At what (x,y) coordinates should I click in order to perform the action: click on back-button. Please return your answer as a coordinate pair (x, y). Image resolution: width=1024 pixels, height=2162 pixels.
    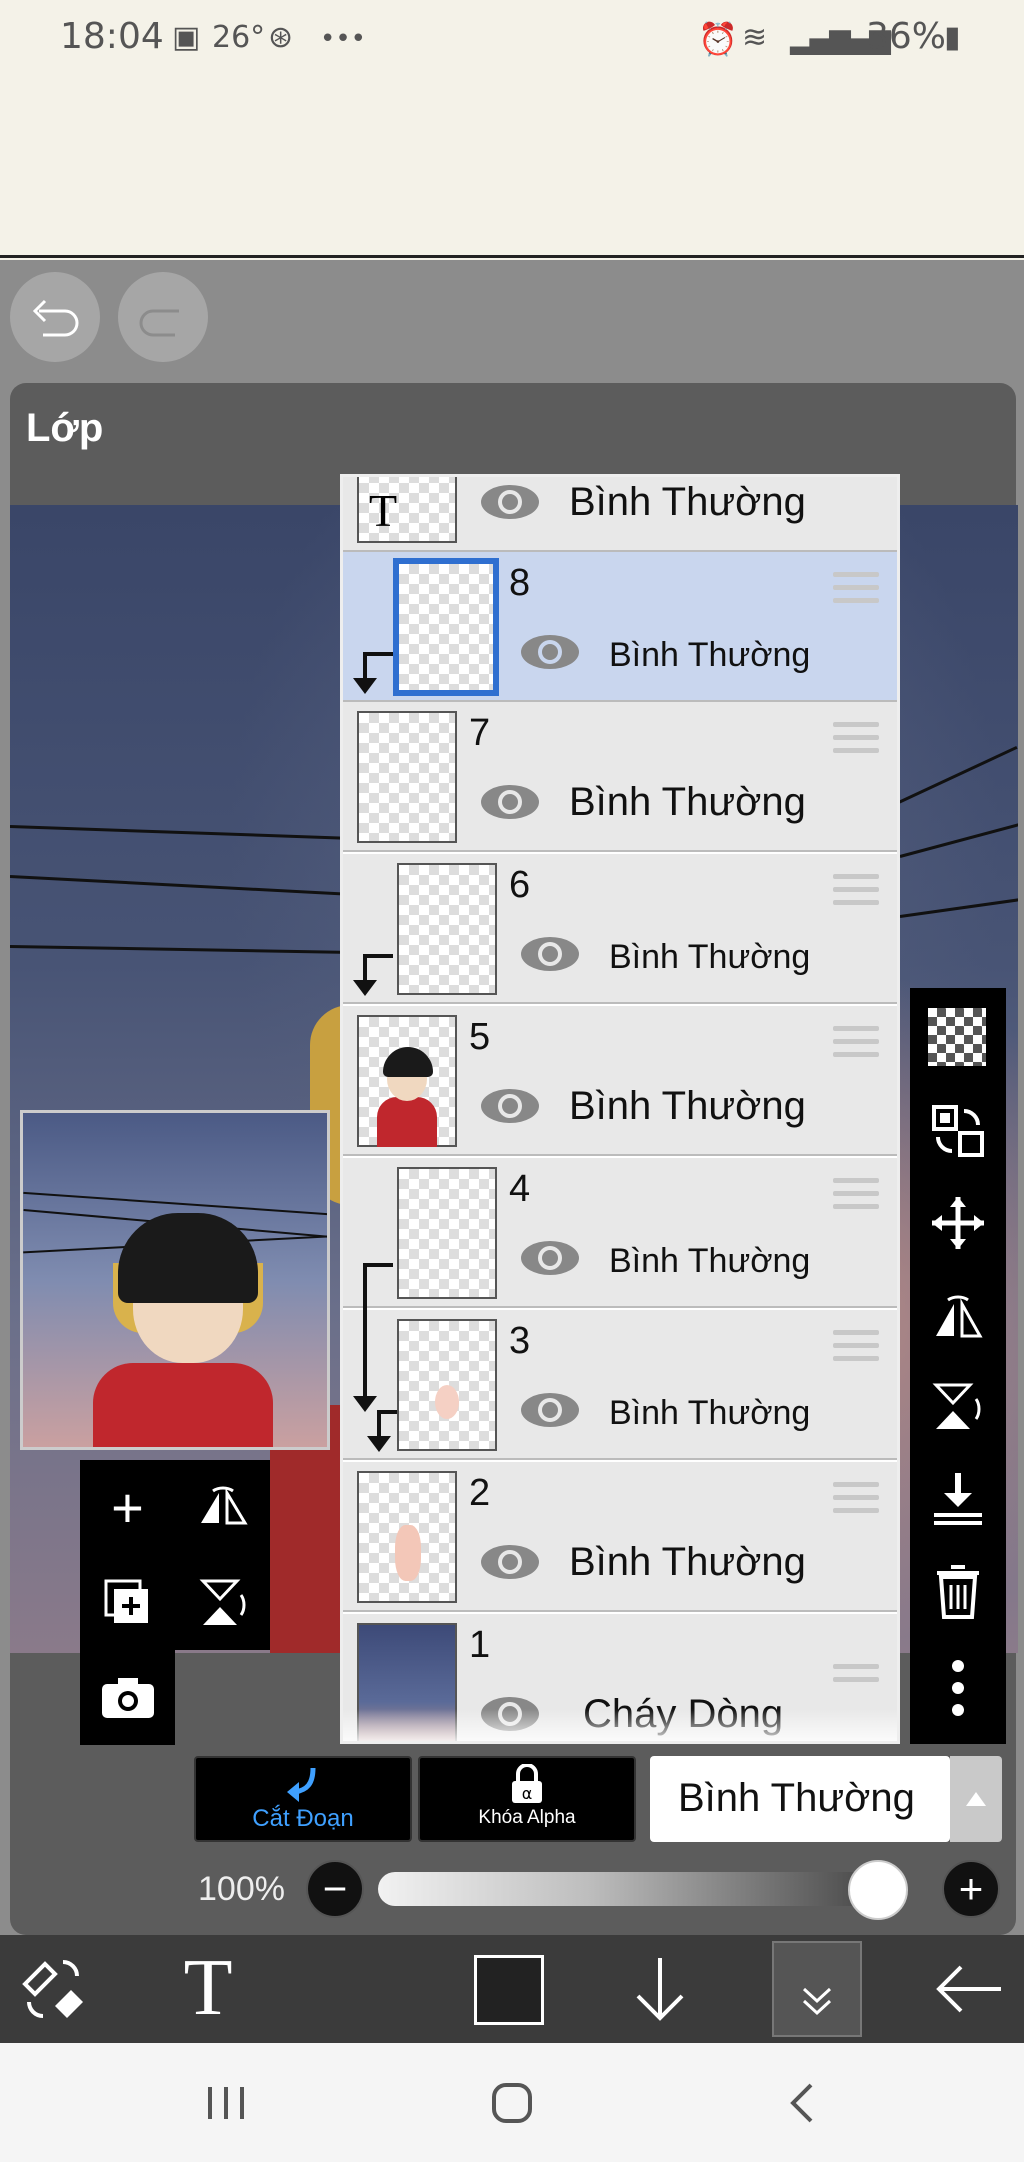
    Looking at the image, I should click on (970, 1989).